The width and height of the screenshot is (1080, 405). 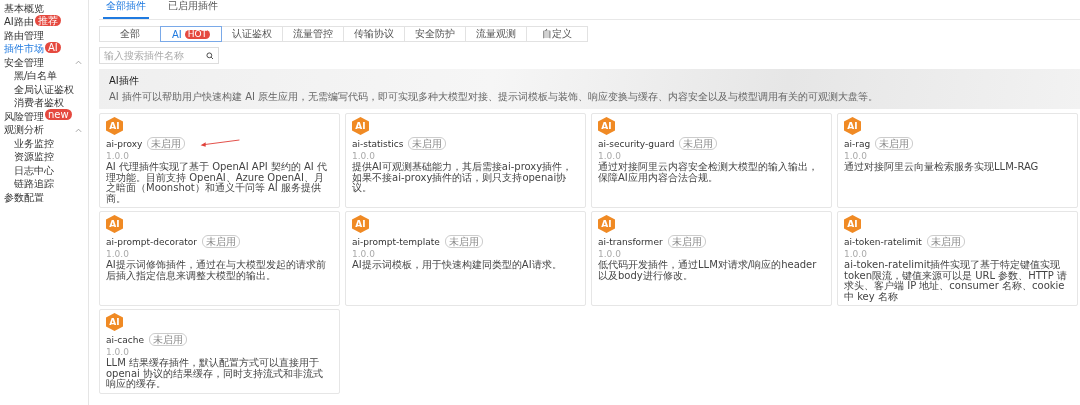 What do you see at coordinates (396, 241) in the screenshot?
I see `plugin-name: ai-prompt-template` at bounding box center [396, 241].